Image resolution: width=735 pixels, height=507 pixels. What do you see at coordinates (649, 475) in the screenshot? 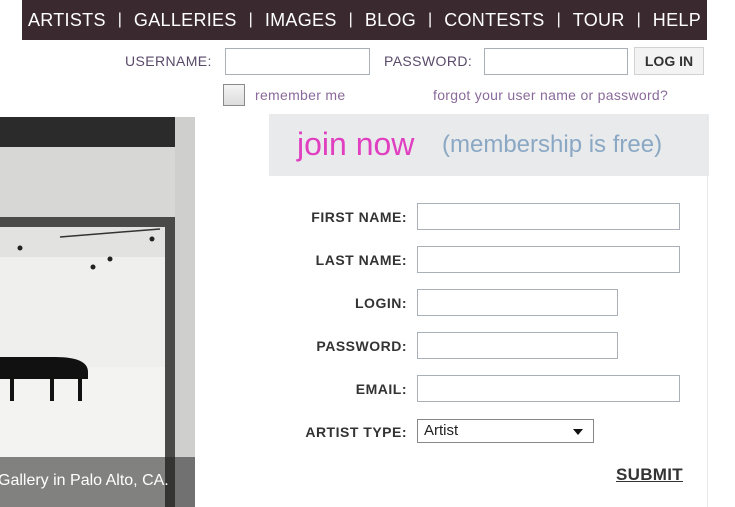
I see `submit-button: SUBMIT` at bounding box center [649, 475].